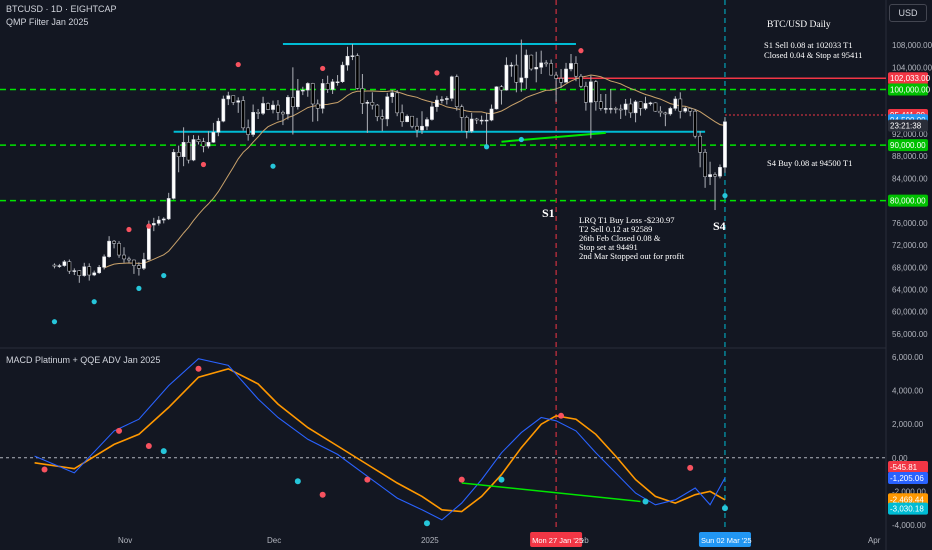 This screenshot has width=932, height=550. I want to click on macd-value-label-0: -545.81, so click(904, 467).